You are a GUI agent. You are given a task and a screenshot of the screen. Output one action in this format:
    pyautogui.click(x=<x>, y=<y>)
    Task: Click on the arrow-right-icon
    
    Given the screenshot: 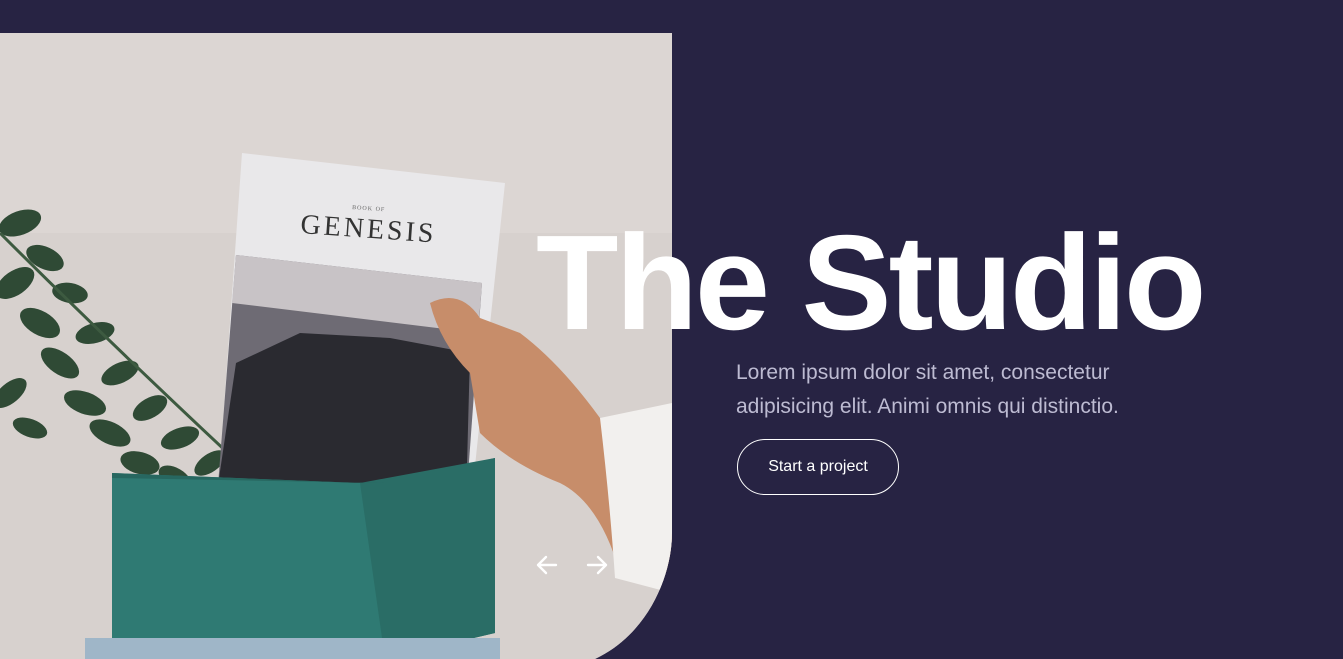 What is the action you would take?
    pyautogui.click(x=597, y=565)
    